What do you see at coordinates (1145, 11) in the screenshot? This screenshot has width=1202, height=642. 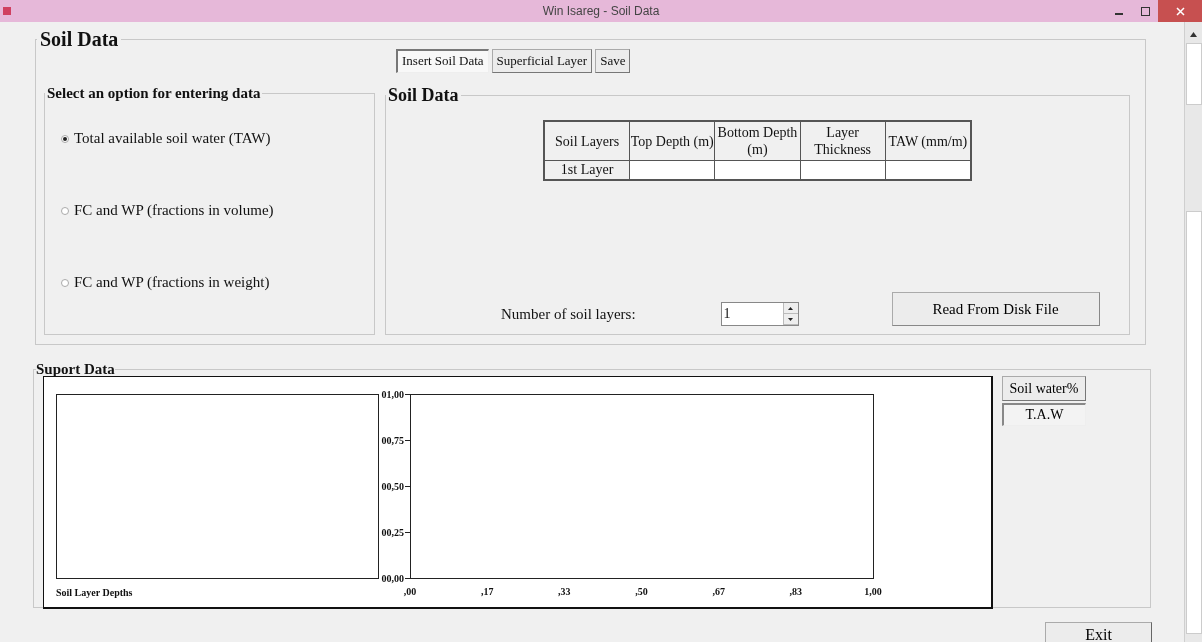 I see `maximize-icon` at bounding box center [1145, 11].